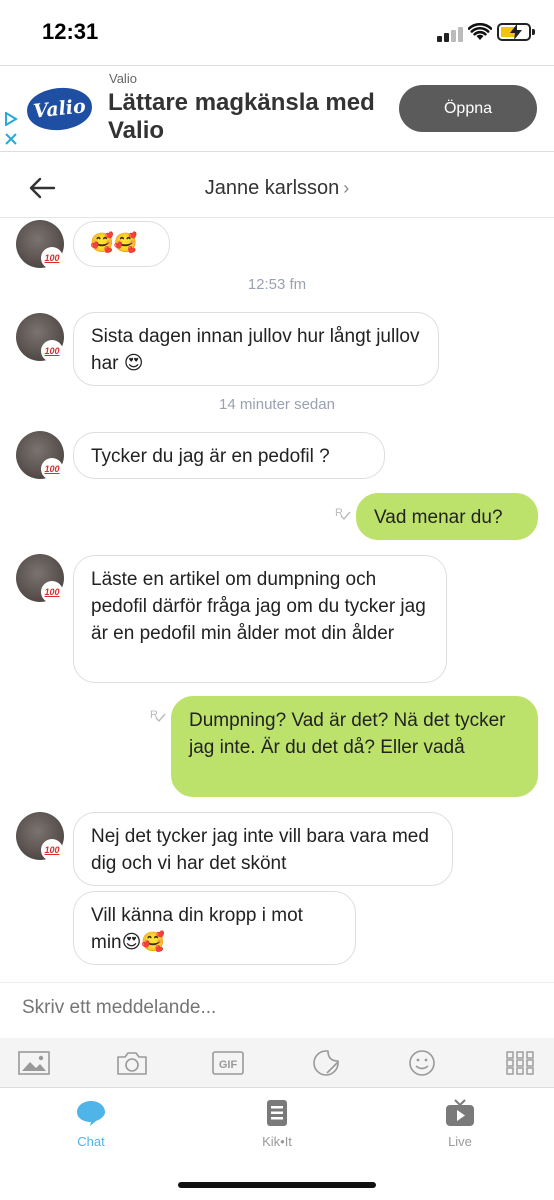 Image resolution: width=554 pixels, height=1200 pixels. I want to click on ad-headline: Lättare magkänsla med Valio, so click(253, 117).